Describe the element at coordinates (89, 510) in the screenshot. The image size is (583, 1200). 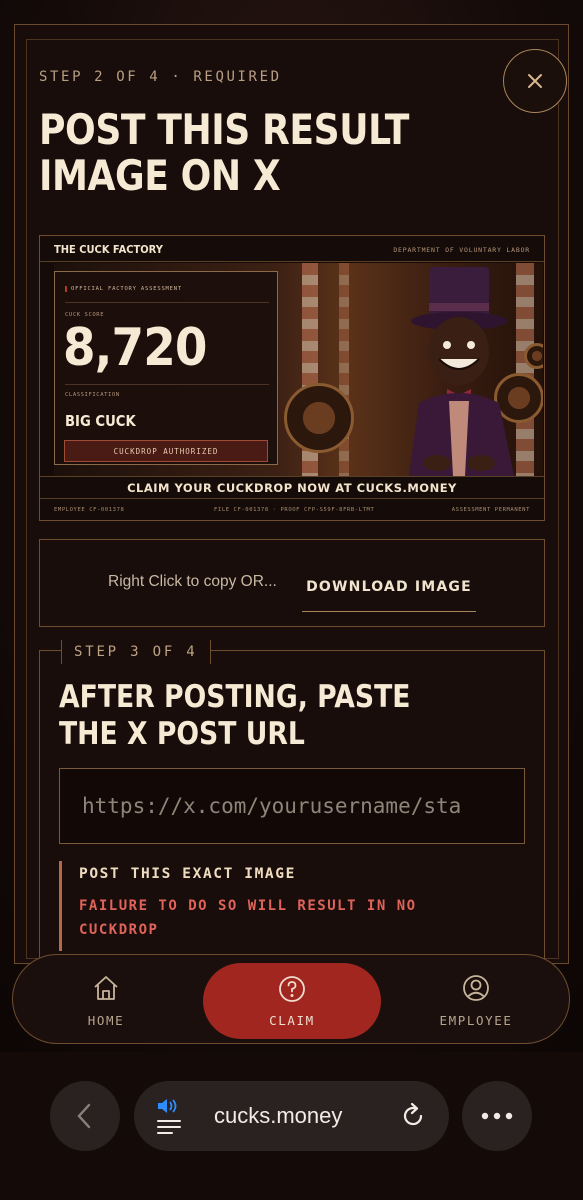
I see `footer-employee-id: EMPLOYEE CF-001378` at that location.